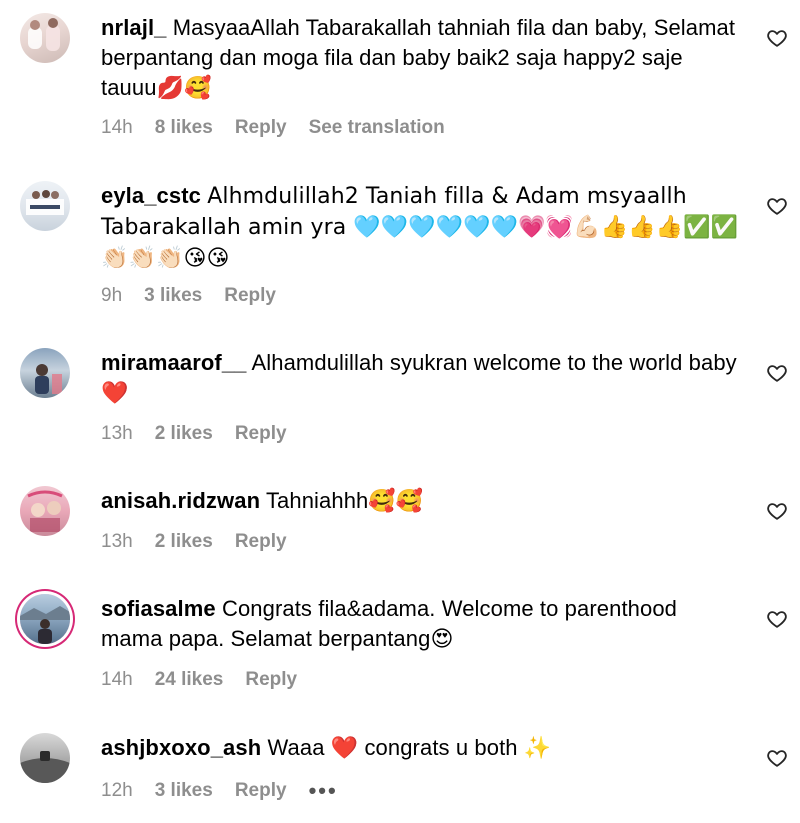 The width and height of the screenshot is (800, 823). I want to click on comment-body: ashjbxoxo_ash Waaa ❤️ congrats u both ✨, so click(421, 748).